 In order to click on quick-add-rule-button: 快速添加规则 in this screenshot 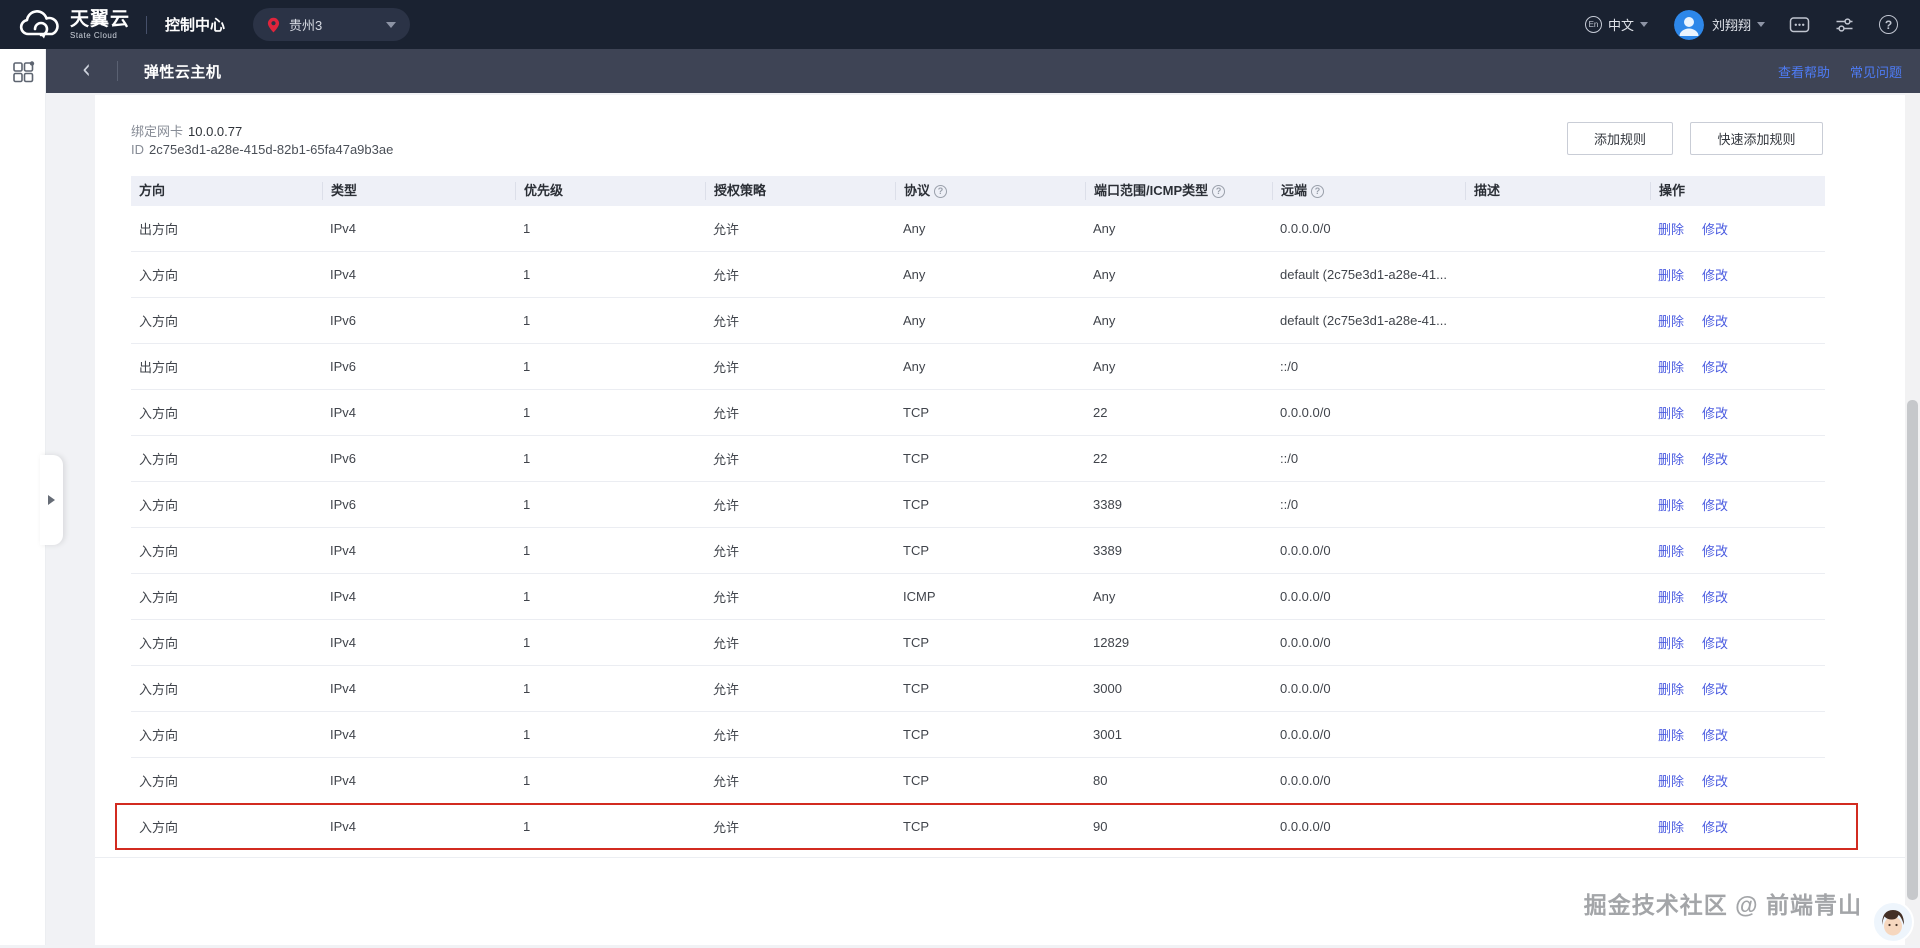, I will do `click(1756, 138)`.